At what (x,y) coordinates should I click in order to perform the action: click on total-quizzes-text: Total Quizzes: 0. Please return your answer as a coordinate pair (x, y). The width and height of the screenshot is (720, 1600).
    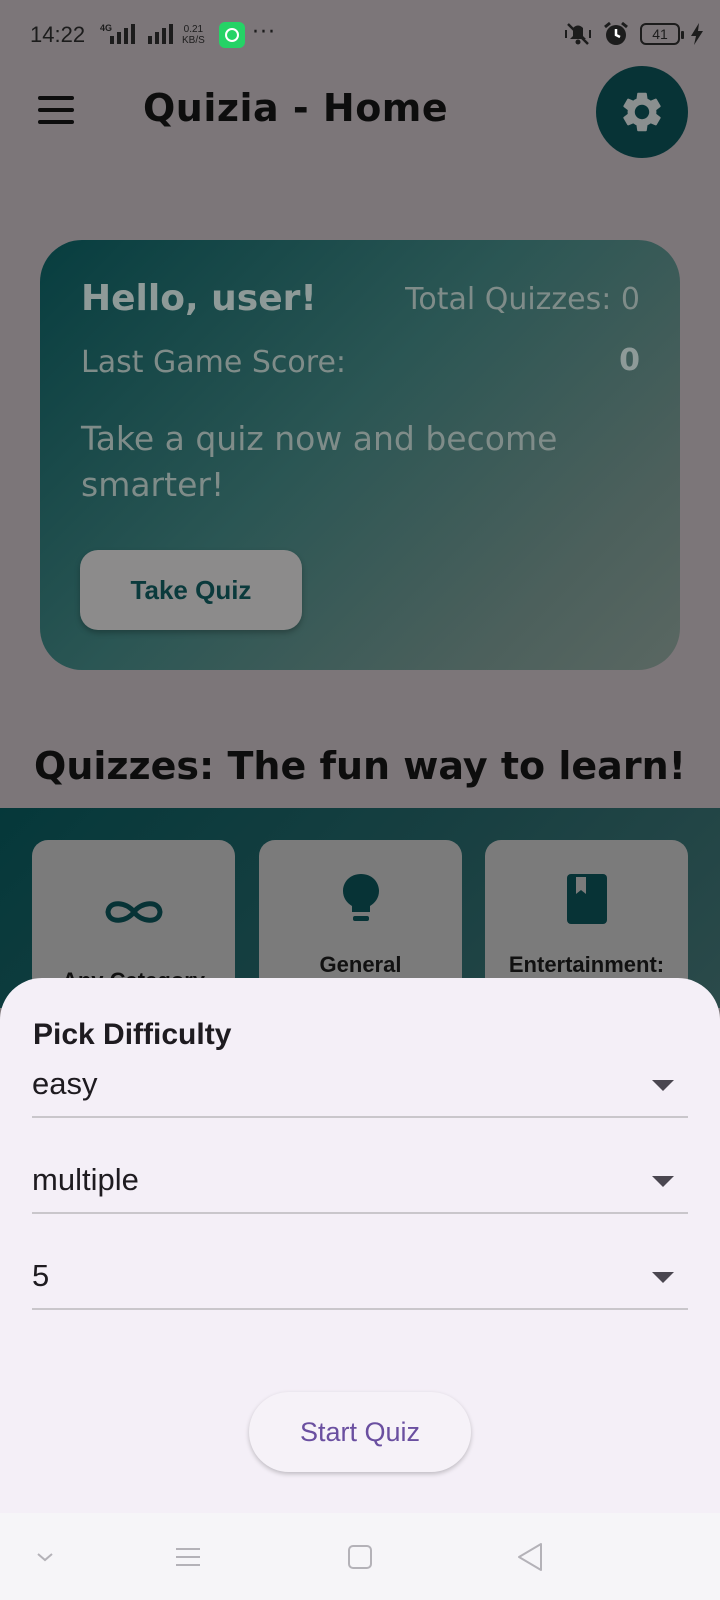
    Looking at the image, I should click on (522, 299).